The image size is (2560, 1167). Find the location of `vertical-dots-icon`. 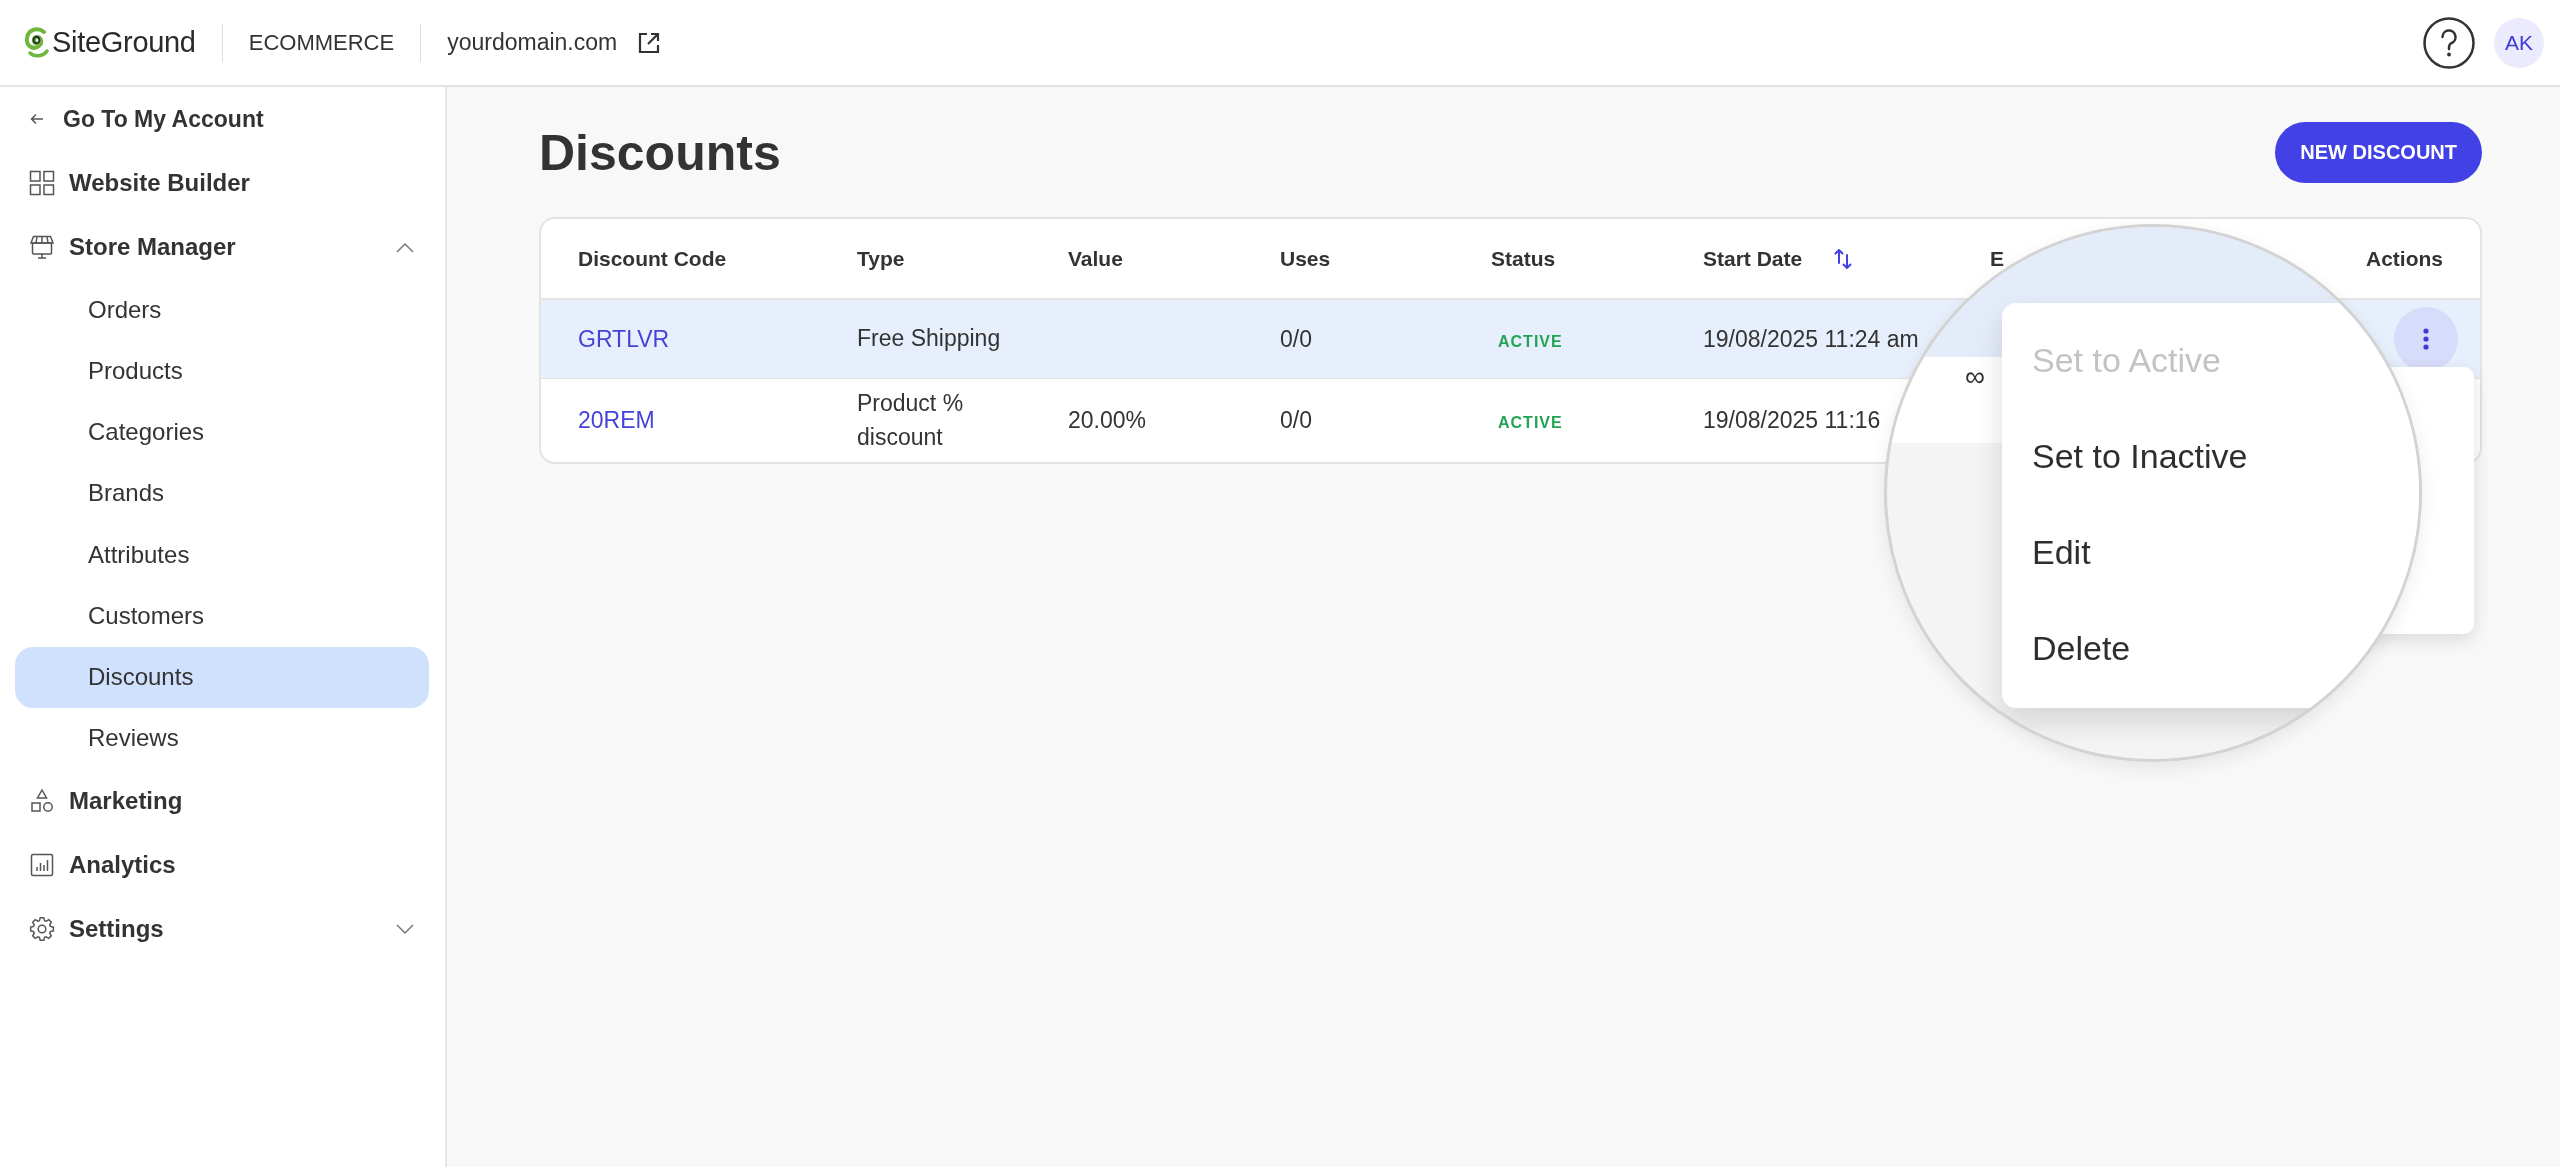

vertical-dots-icon is located at coordinates (2426, 339).